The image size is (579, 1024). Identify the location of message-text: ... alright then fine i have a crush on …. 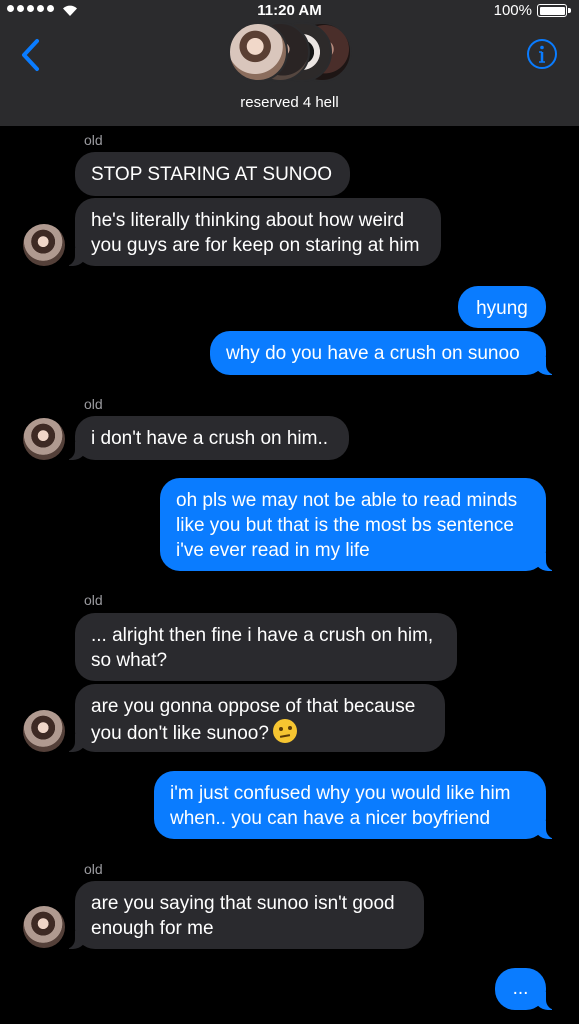
(262, 648).